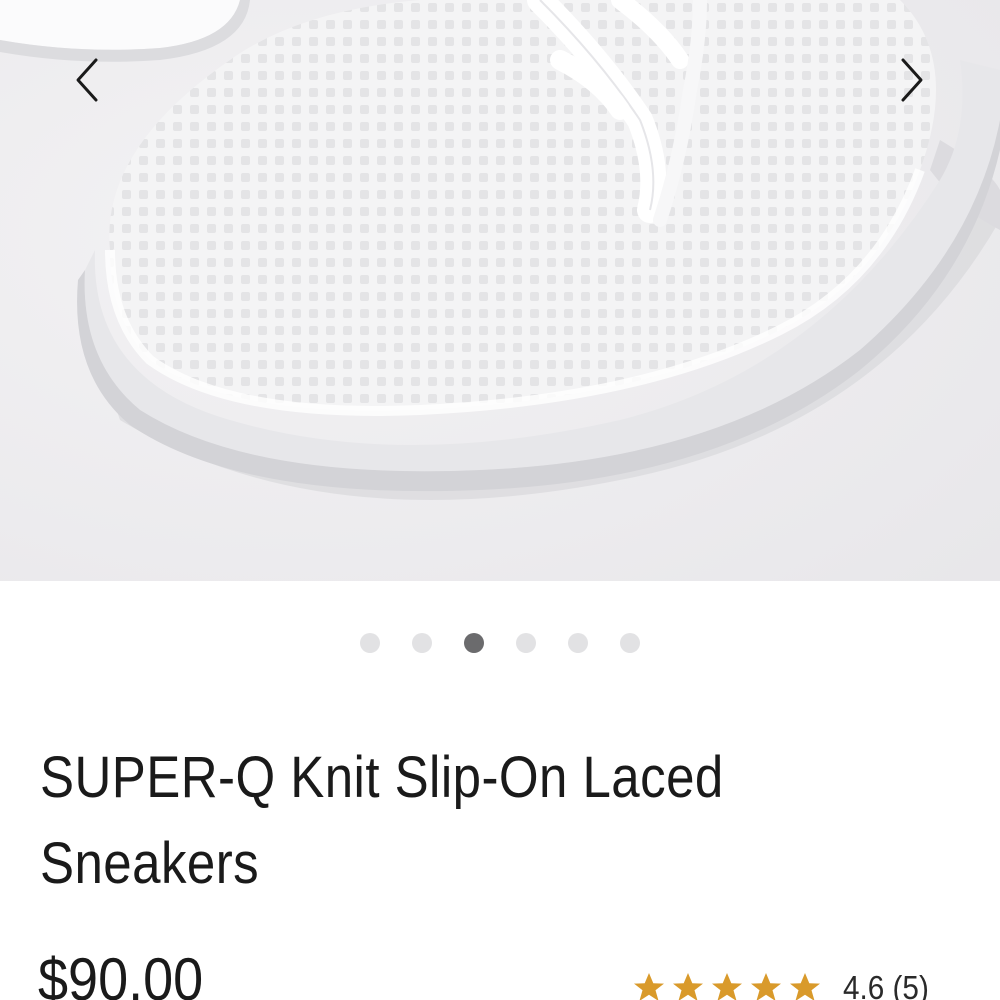  What do you see at coordinates (121, 973) in the screenshot?
I see `product-price: $90.00` at bounding box center [121, 973].